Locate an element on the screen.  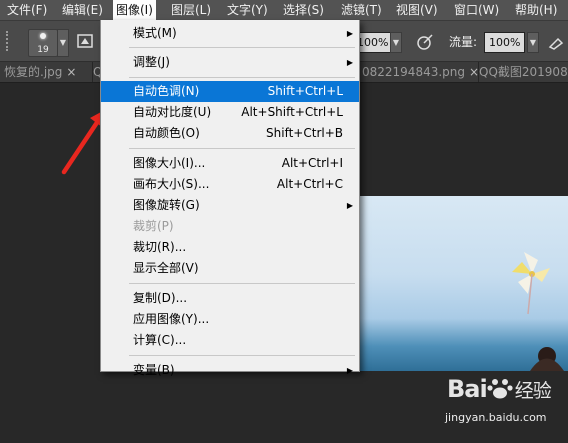
watermark-url: jingyan.baidu.com is located at coordinates (496, 417).